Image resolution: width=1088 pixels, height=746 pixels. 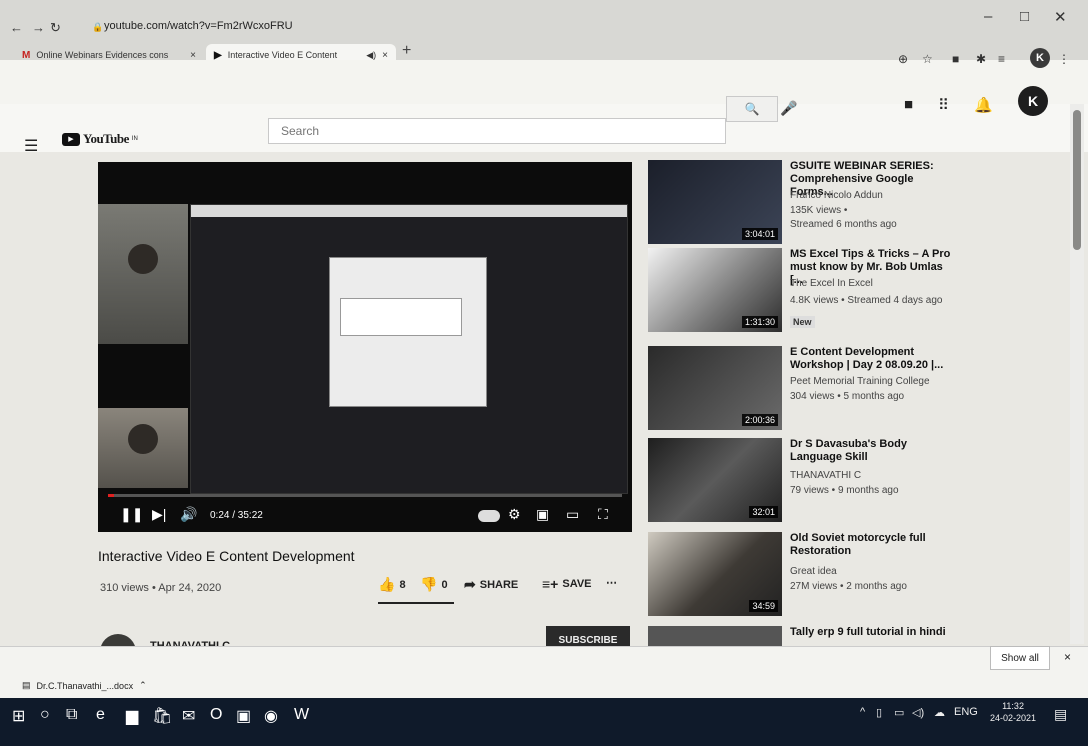 What do you see at coordinates (216, 715) in the screenshot?
I see `opera-icon: O` at bounding box center [216, 715].